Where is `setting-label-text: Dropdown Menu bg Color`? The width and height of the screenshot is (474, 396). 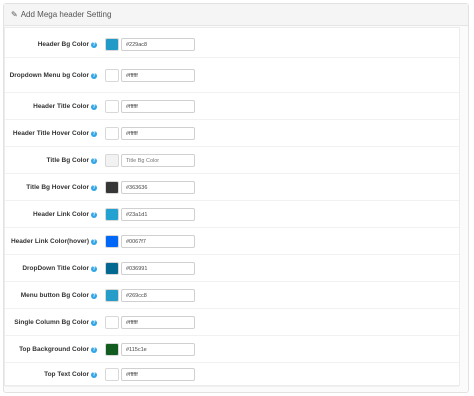 setting-label-text: Dropdown Menu bg Color is located at coordinates (49, 75).